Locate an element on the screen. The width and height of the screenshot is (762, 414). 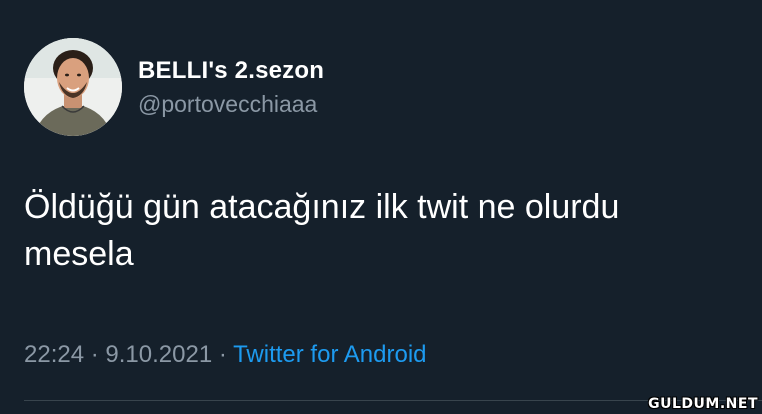
avatar is located at coordinates (73, 87).